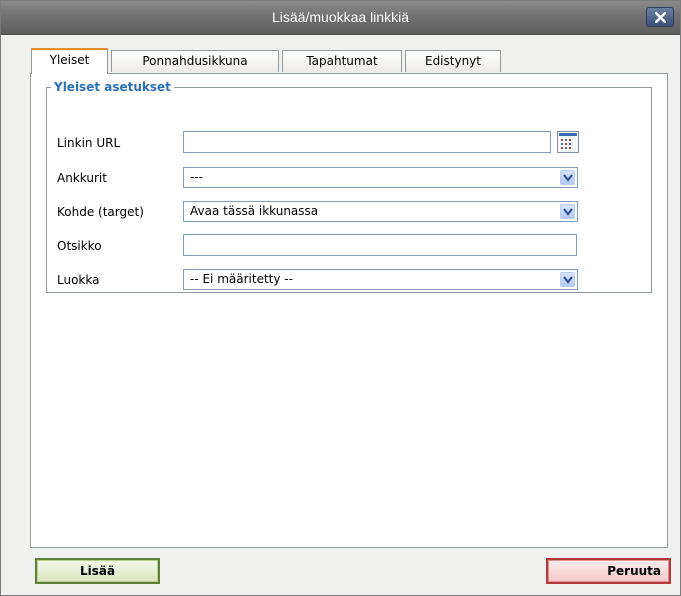  What do you see at coordinates (608, 571) in the screenshot?
I see `cancel-button: Peruuta` at bounding box center [608, 571].